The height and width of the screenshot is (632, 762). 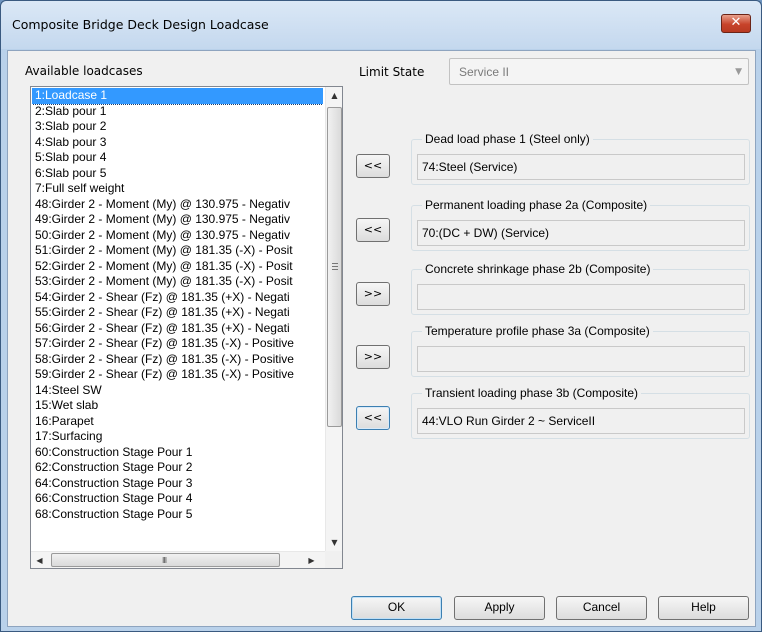 What do you see at coordinates (334, 542) in the screenshot?
I see `scroll-down-icon: ▼` at bounding box center [334, 542].